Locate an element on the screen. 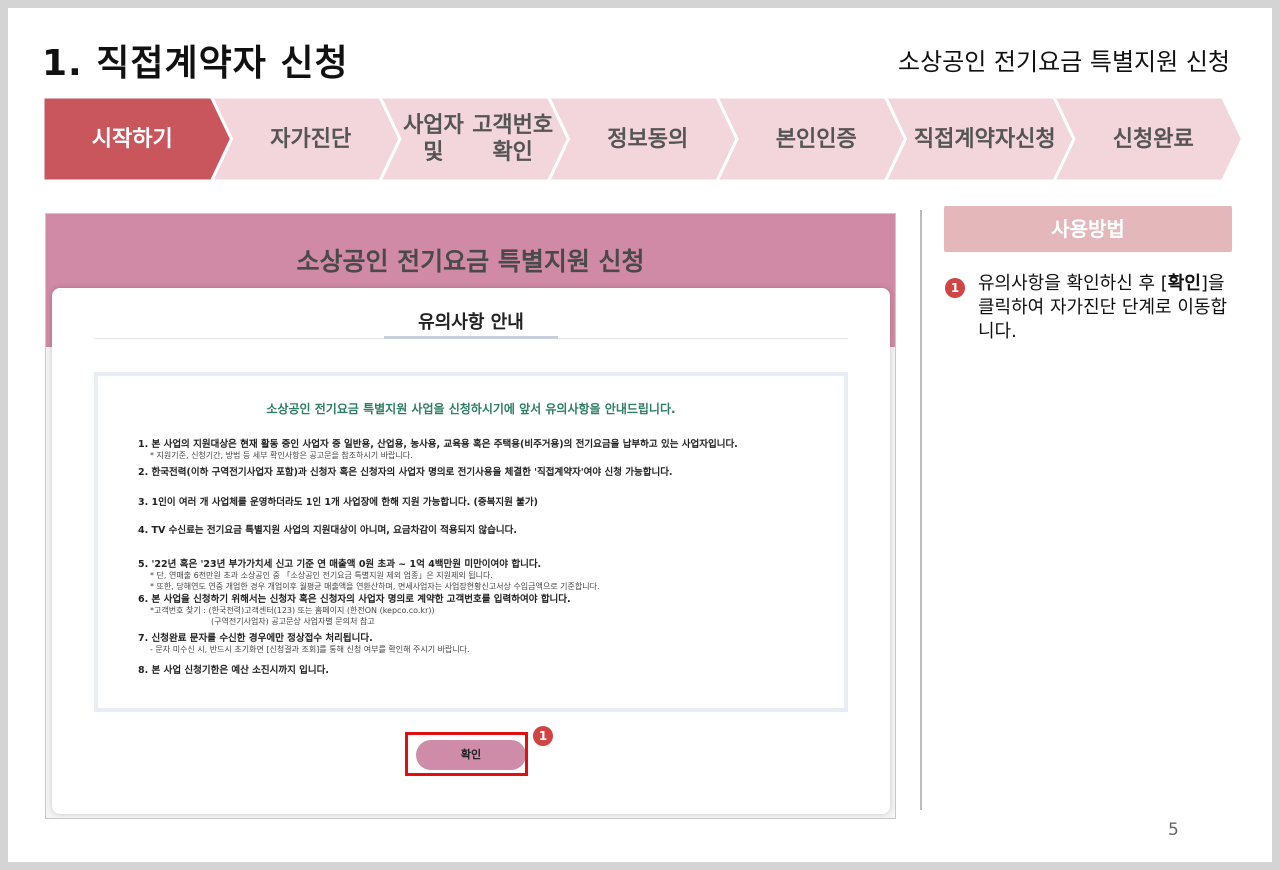  step-label: 신청완료 is located at coordinates (1153, 139).